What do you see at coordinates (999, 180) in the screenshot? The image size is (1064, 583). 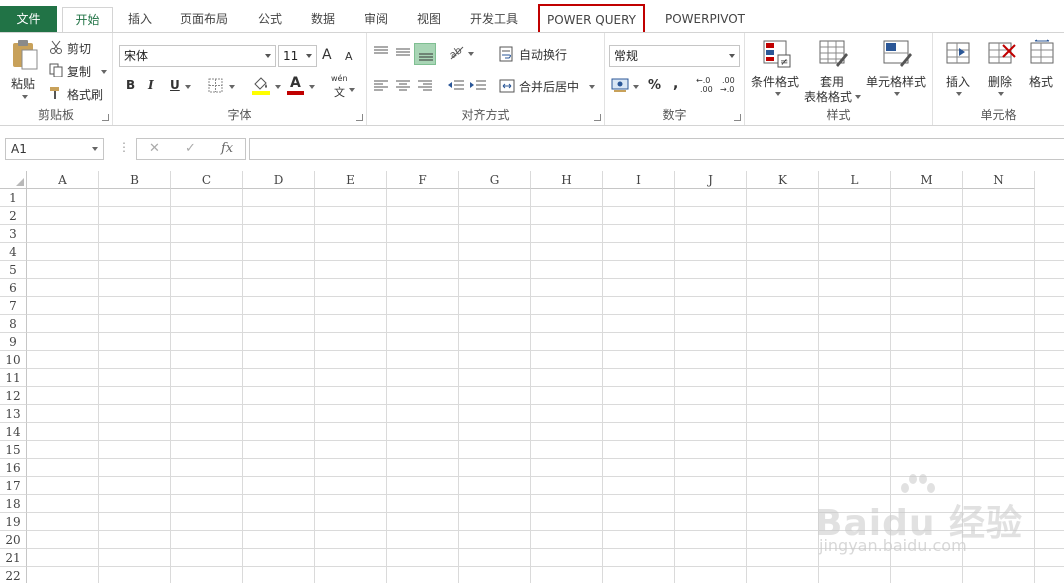 I see `column-header: N` at bounding box center [999, 180].